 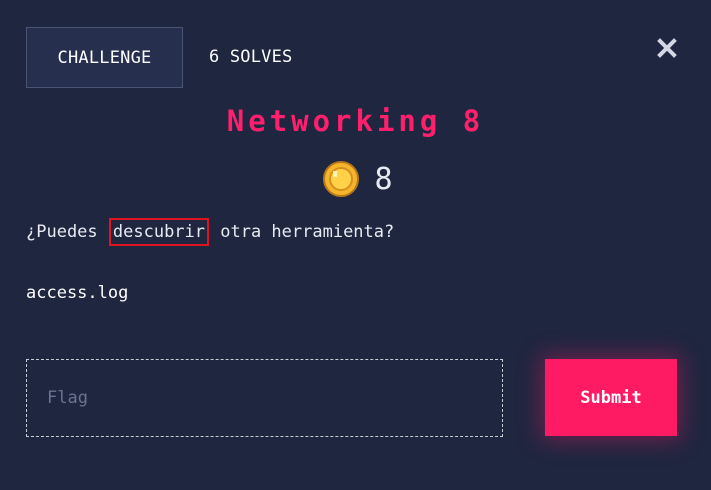 What do you see at coordinates (237, 57) in the screenshot?
I see `tab-solves: 6 SOLVES` at bounding box center [237, 57].